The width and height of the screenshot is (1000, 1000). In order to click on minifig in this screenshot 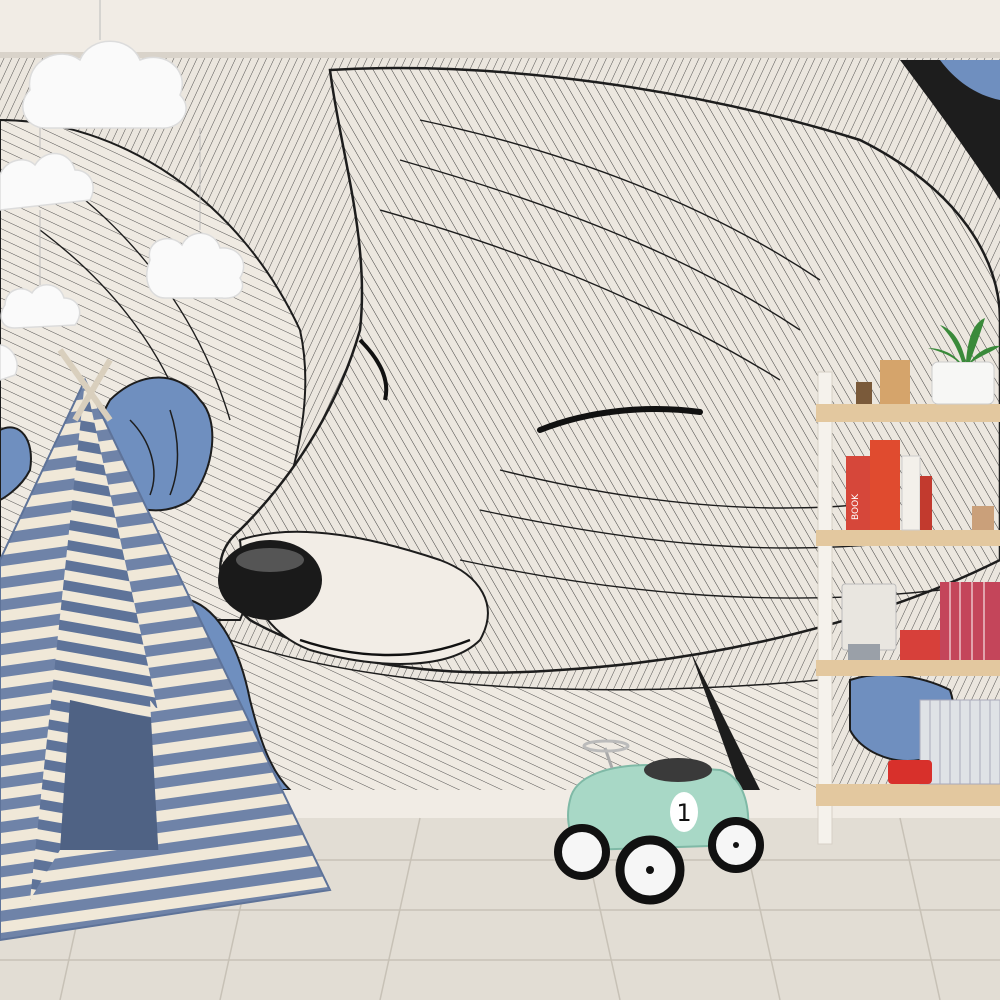, I will do `click(983, 518)`.